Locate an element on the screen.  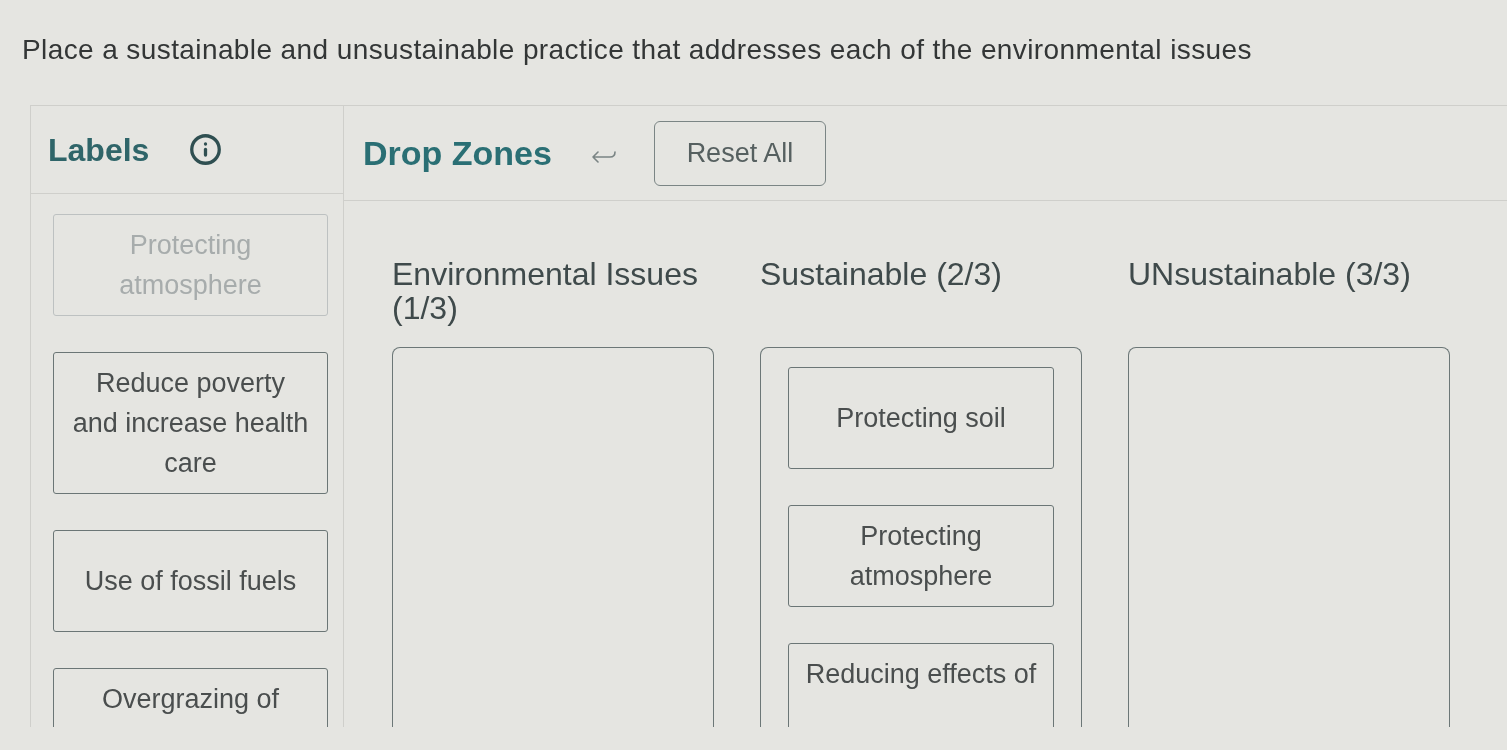
placed-label-card: Reducing effects of is located at coordinates (921, 685).